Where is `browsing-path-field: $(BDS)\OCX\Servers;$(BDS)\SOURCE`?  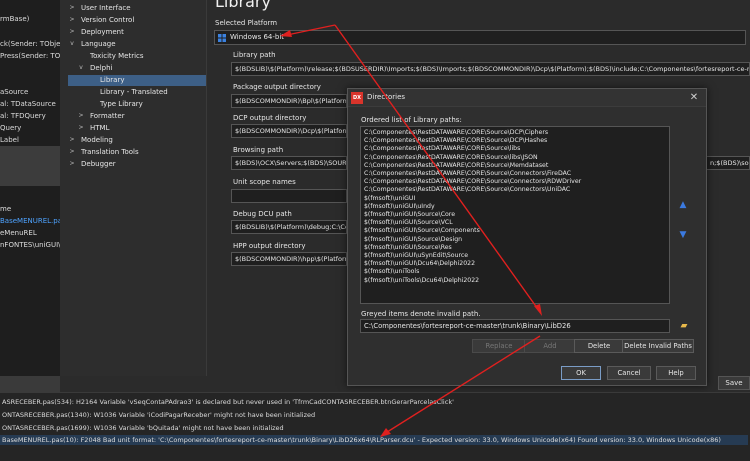 browsing-path-field: $(BDS)\OCX\Servers;$(BDS)\SOURCE is located at coordinates (289, 163).